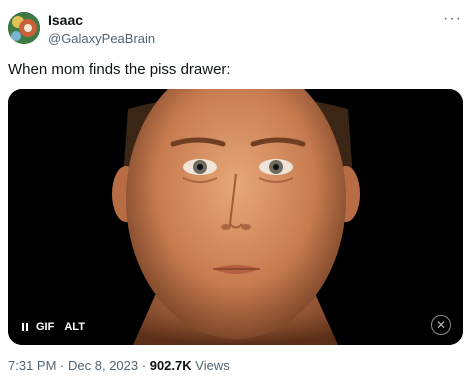 This screenshot has height=383, width=474. I want to click on views-count: 902.7K, so click(171, 365).